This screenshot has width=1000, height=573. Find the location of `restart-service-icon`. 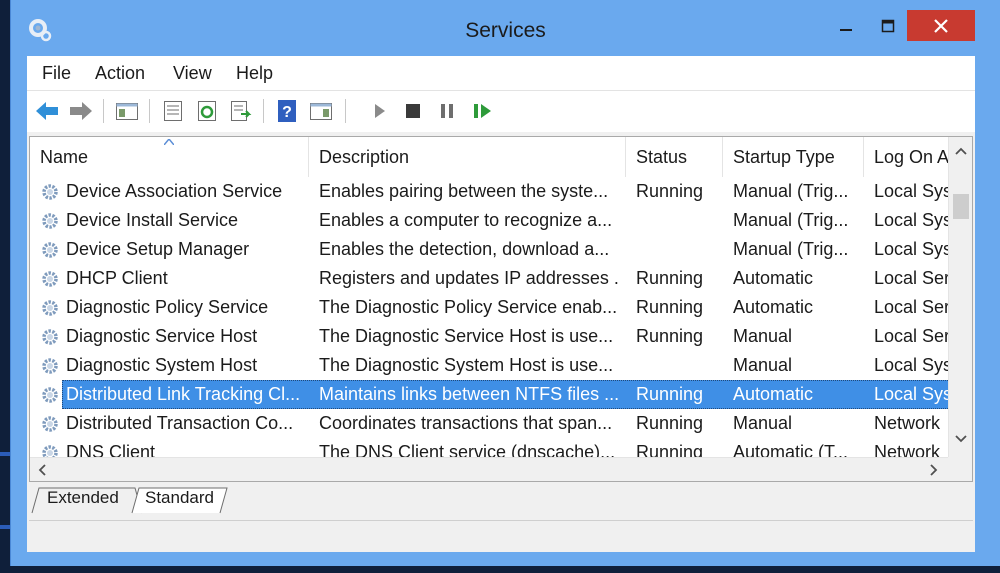

restart-service-icon is located at coordinates (482, 111).